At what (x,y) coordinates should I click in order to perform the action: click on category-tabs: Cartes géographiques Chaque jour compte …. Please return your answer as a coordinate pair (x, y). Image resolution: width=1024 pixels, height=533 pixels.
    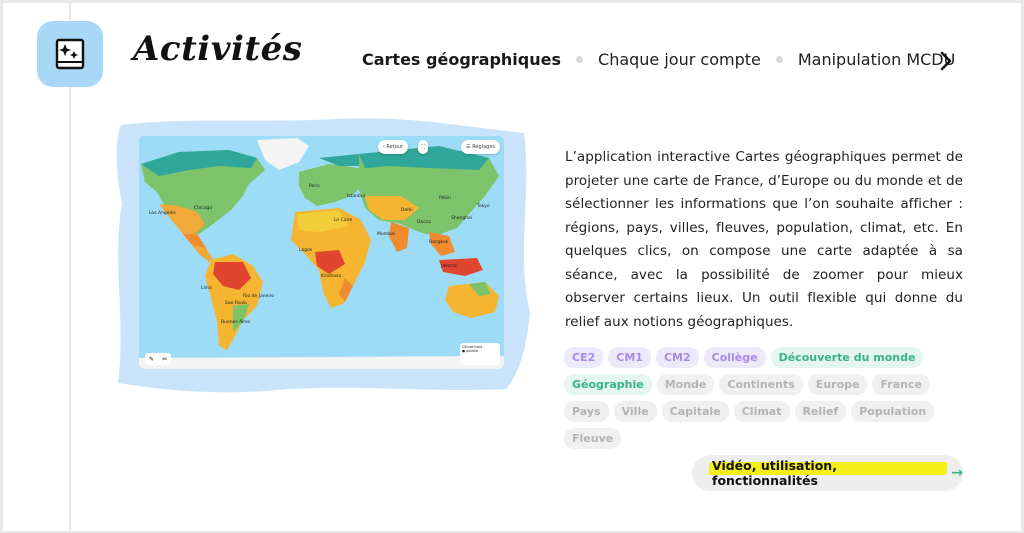
    Looking at the image, I should click on (658, 62).